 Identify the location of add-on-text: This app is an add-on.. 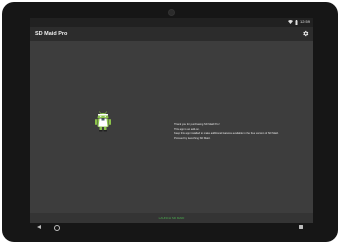
(187, 129).